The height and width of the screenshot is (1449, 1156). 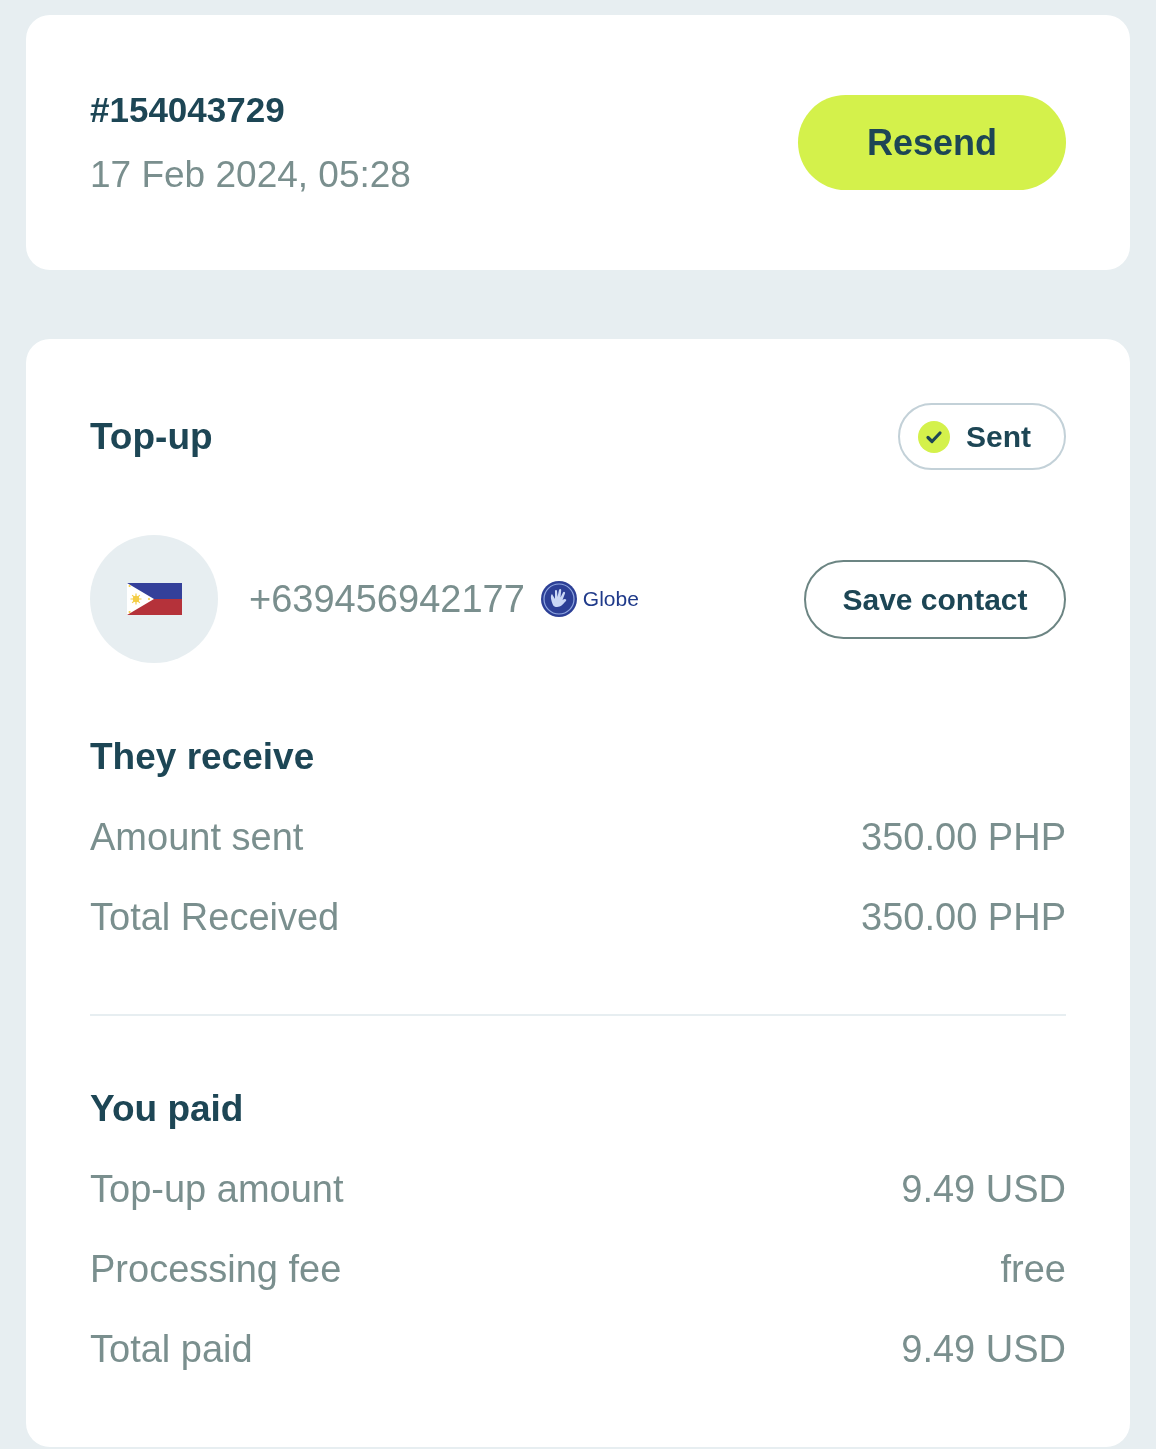 What do you see at coordinates (154, 599) in the screenshot?
I see `flag-icon` at bounding box center [154, 599].